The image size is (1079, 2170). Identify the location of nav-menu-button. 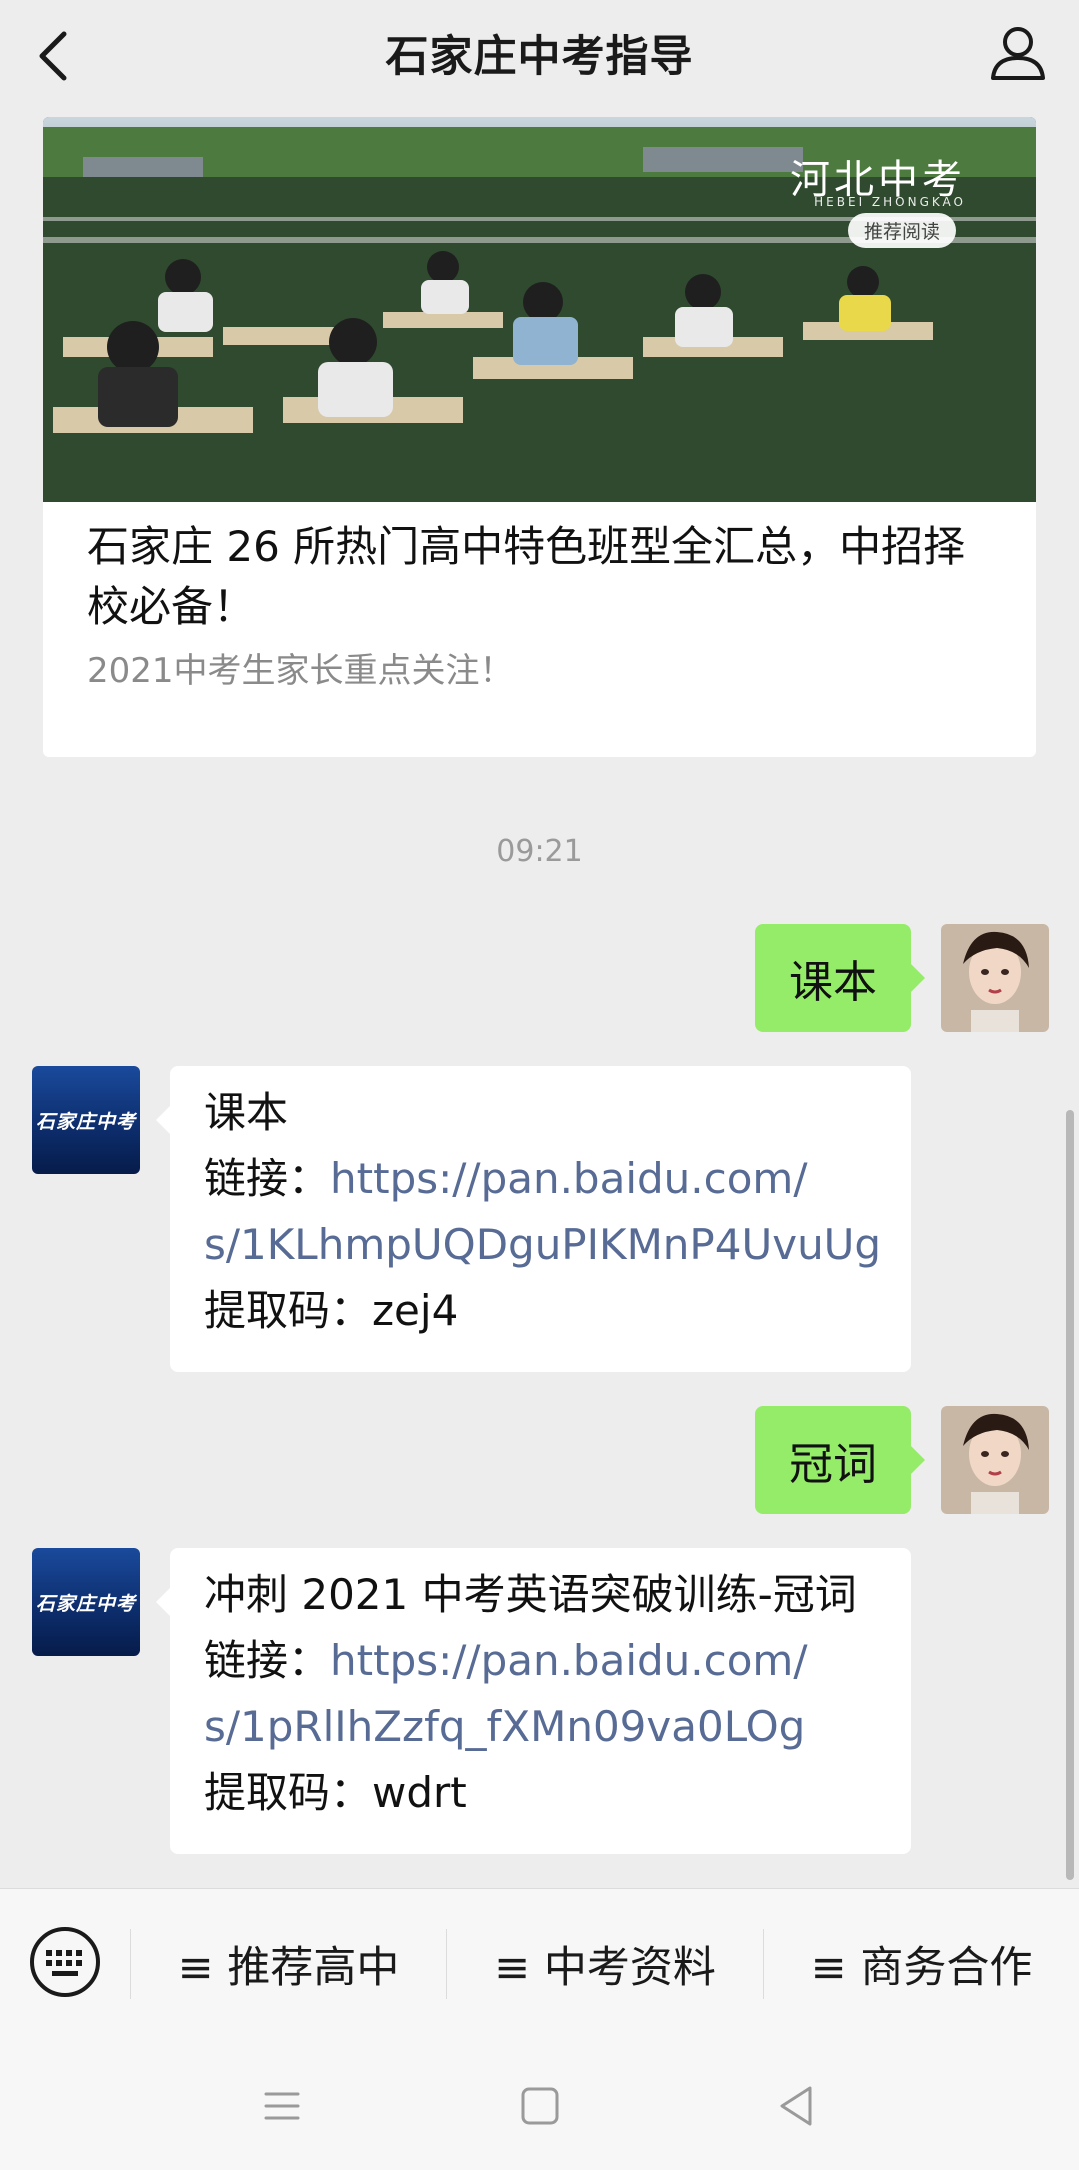
(282, 2106).